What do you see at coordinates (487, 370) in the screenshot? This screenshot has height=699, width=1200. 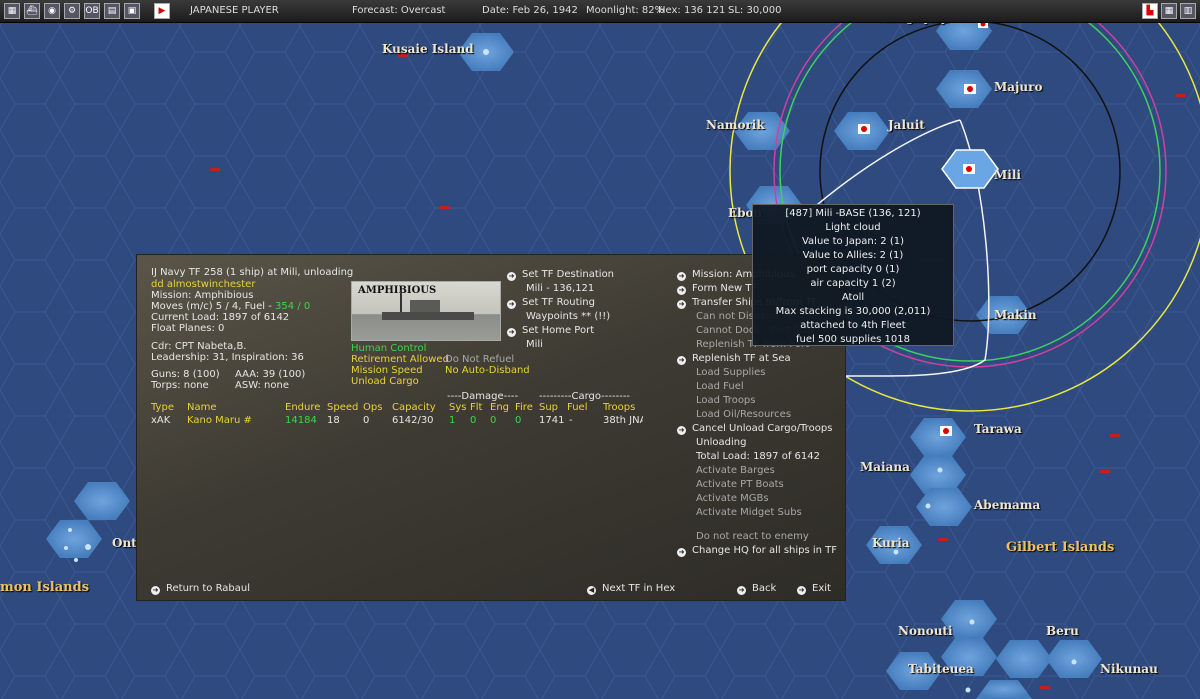 I see `auto-disband-toggle: No Auto-Disband` at bounding box center [487, 370].